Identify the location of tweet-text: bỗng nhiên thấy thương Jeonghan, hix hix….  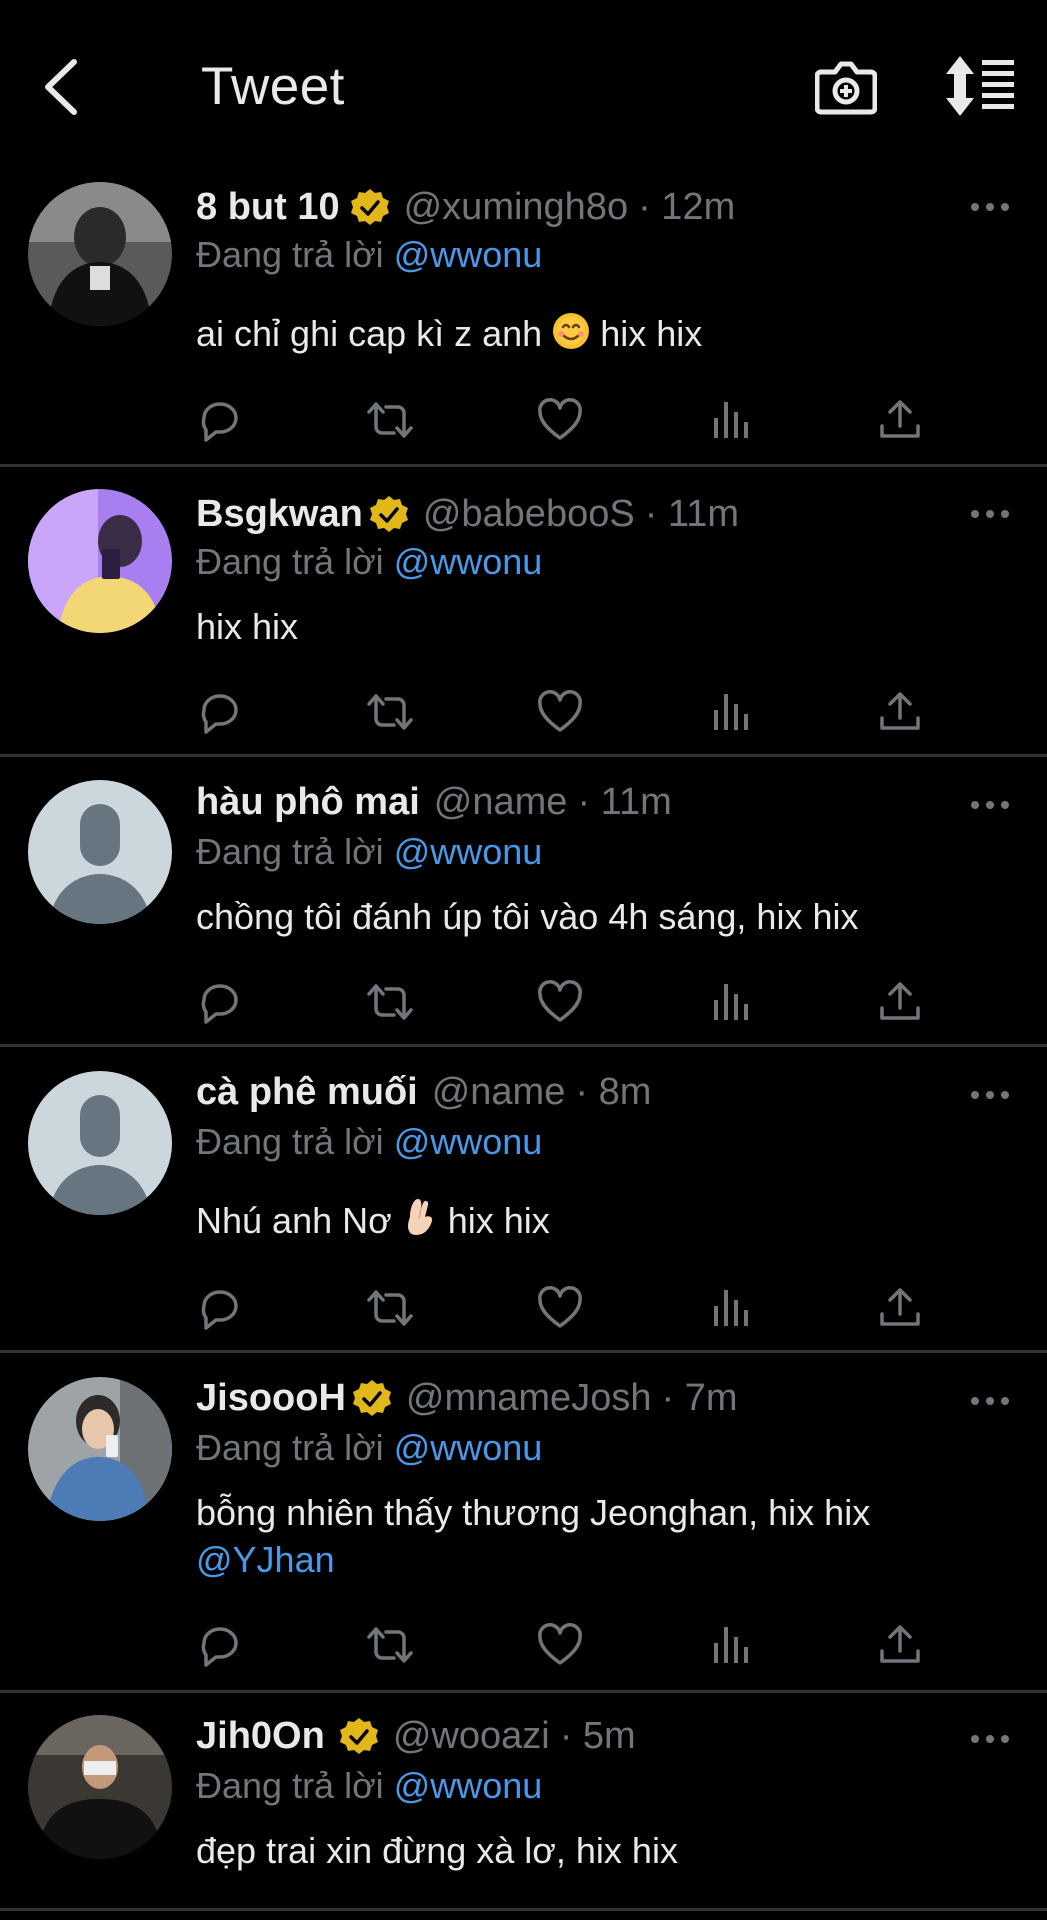
(533, 1536).